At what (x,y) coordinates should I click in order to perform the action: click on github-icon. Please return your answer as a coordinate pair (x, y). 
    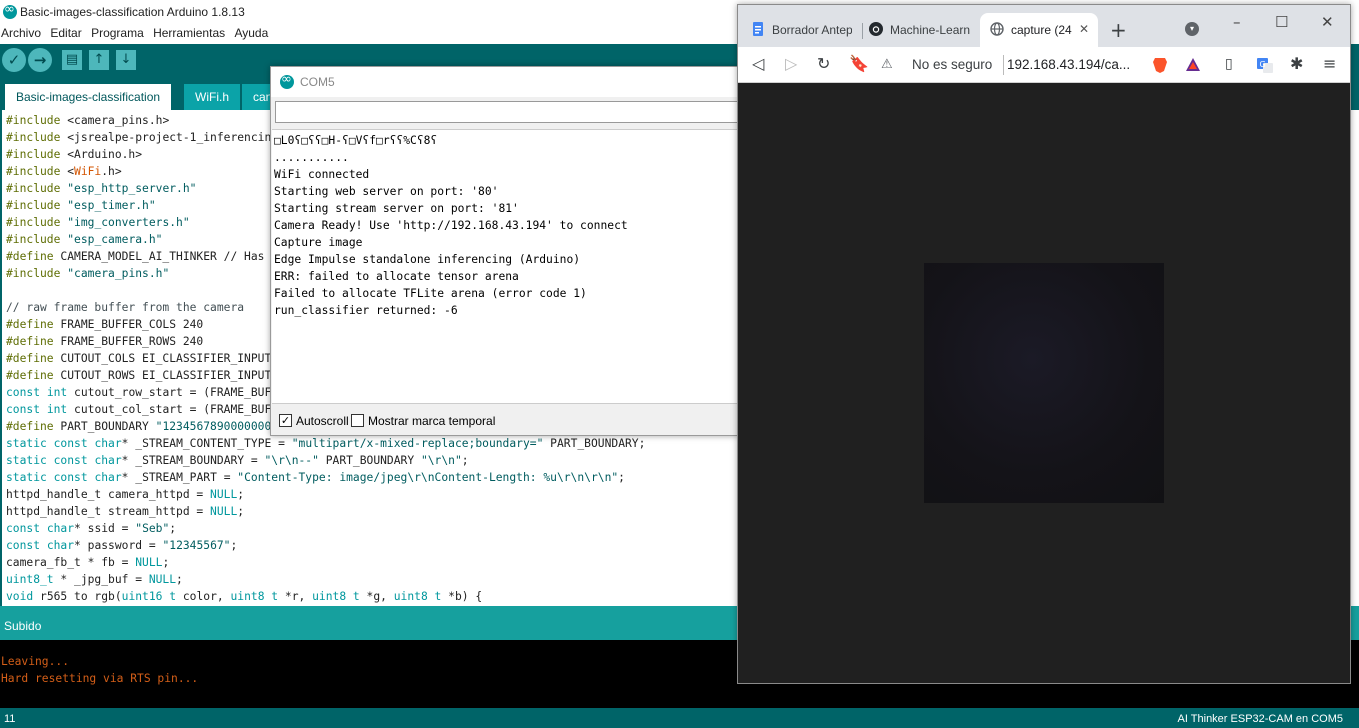
    Looking at the image, I should click on (876, 29).